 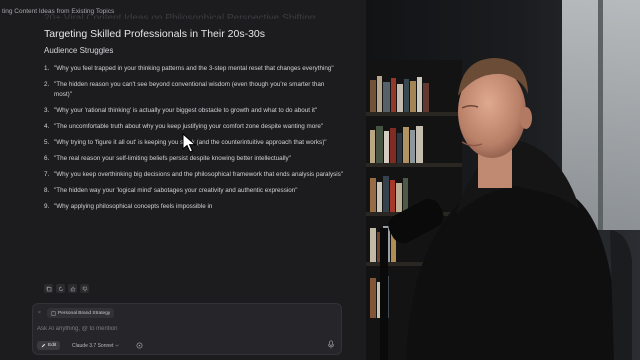 I want to click on item-number: 8., so click(x=47, y=190).